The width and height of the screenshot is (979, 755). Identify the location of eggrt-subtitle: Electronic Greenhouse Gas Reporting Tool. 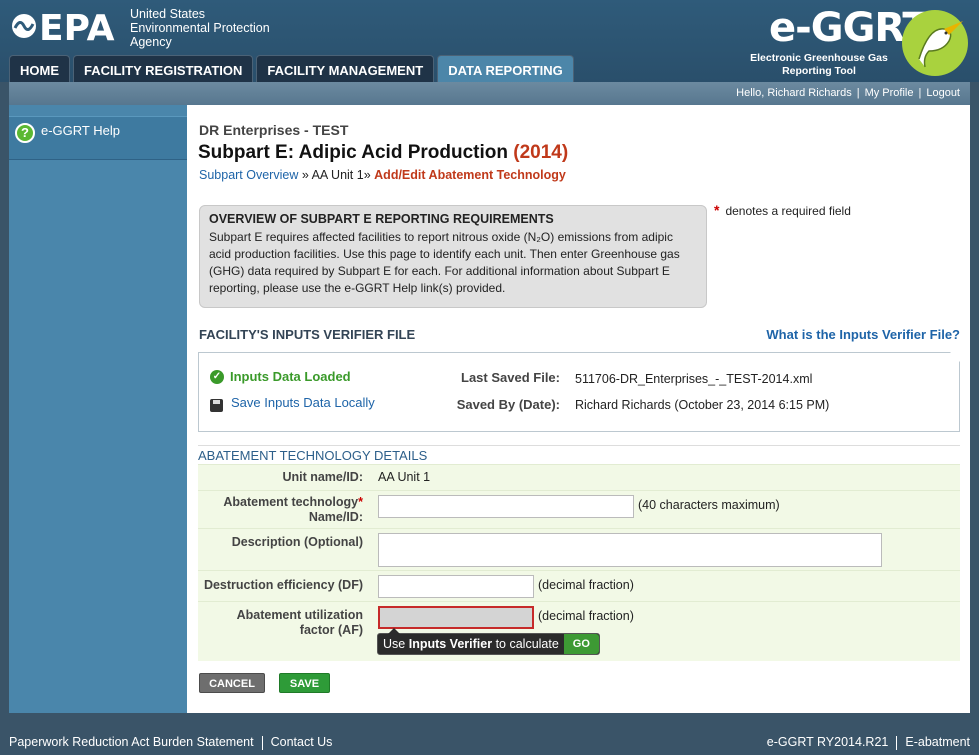
(819, 65).